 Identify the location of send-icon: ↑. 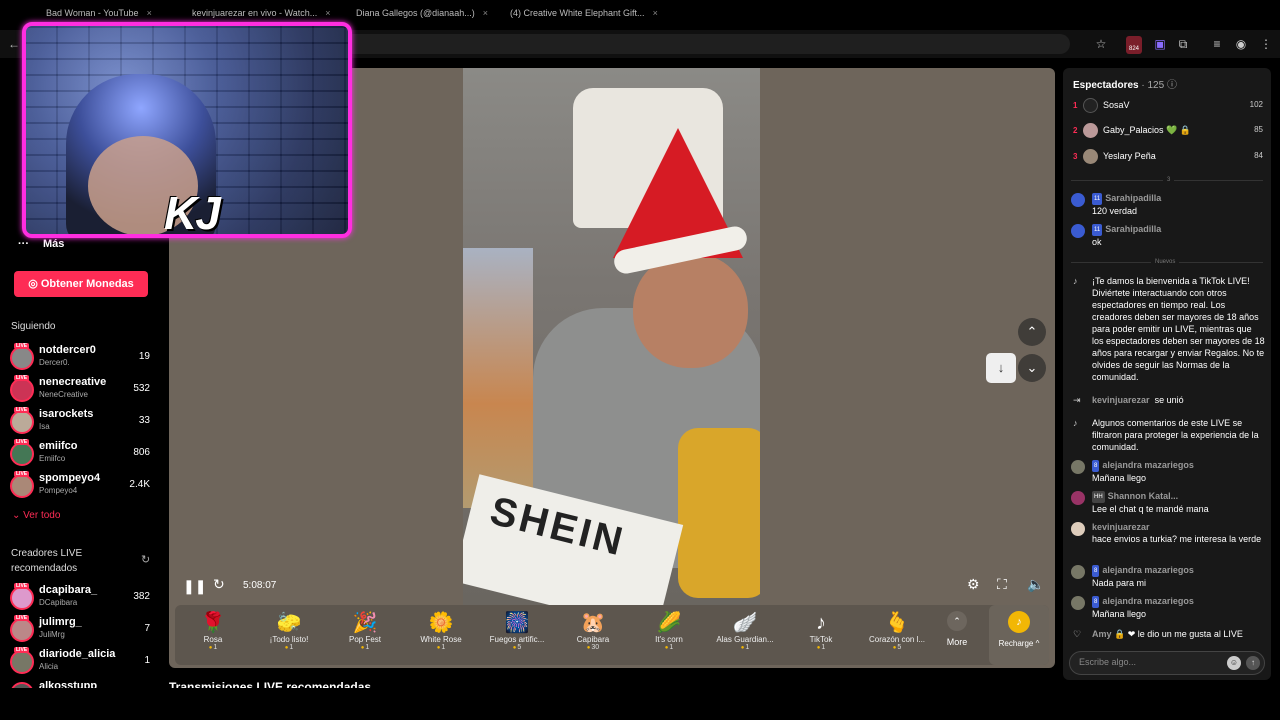
(1253, 663).